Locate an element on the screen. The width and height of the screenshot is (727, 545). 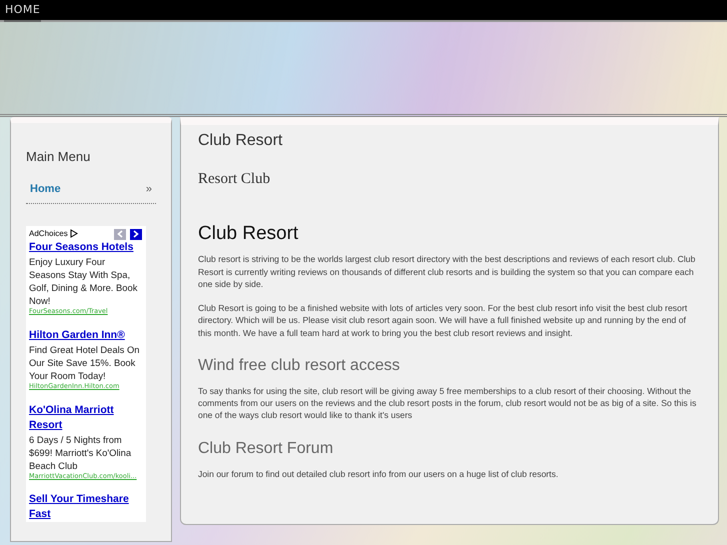
content-heading: Club Resort is located at coordinates (249, 234).